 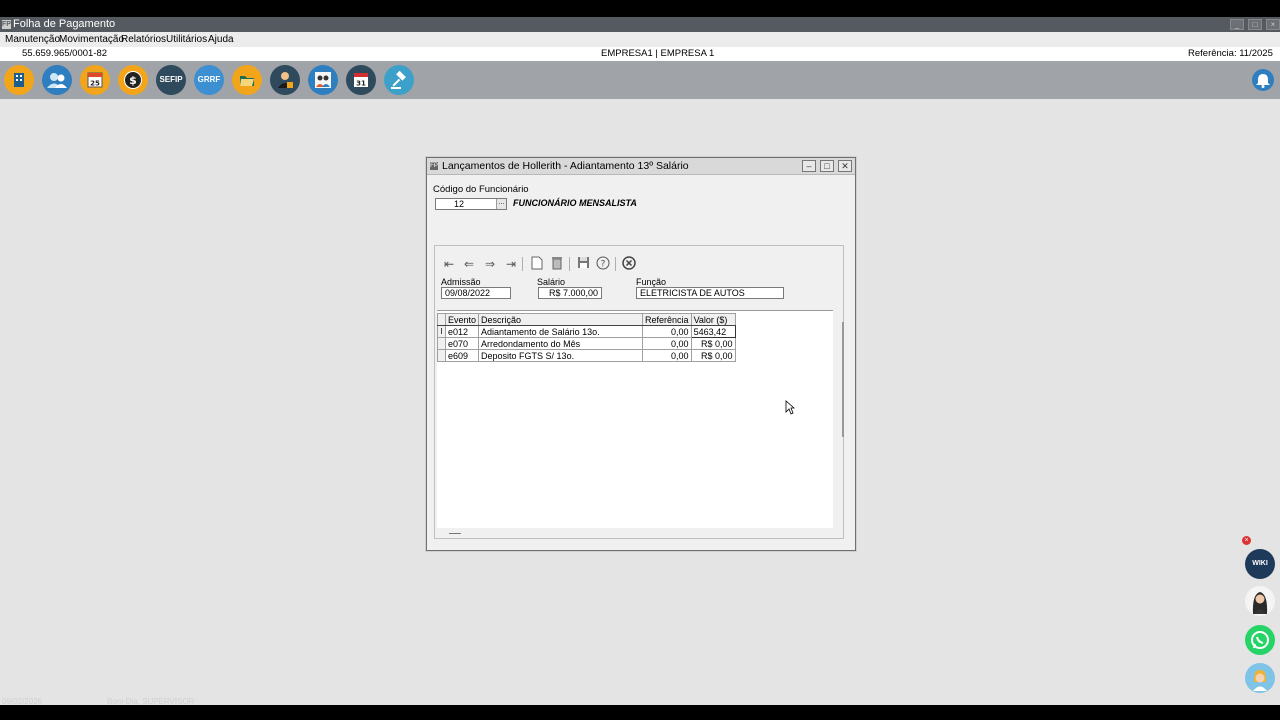 I want to click on maximize-button: □, so click(x=1255, y=24).